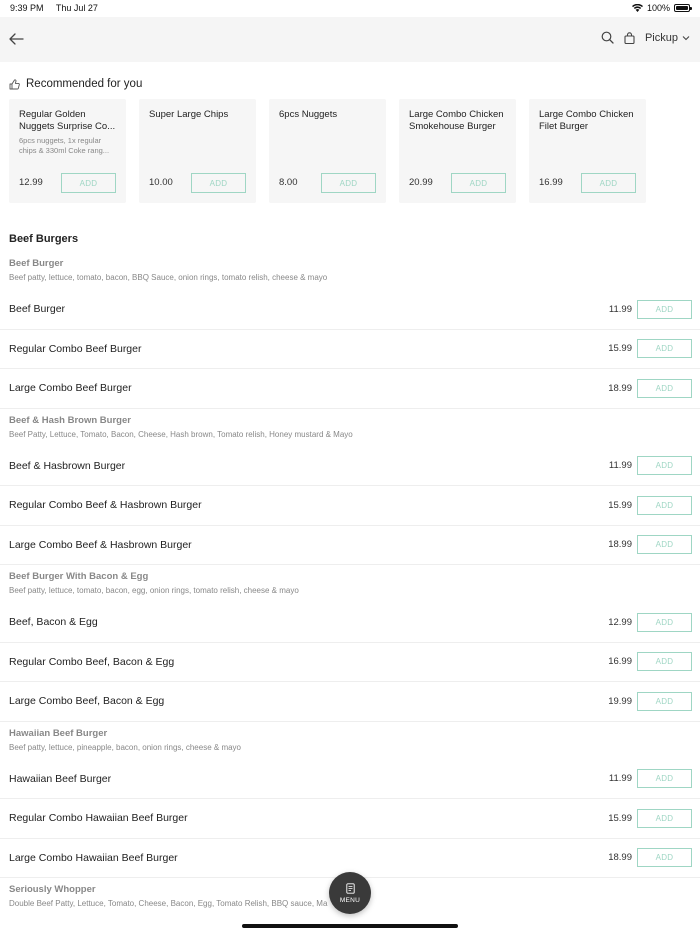  I want to click on pickup-label: Pickup, so click(661, 37).